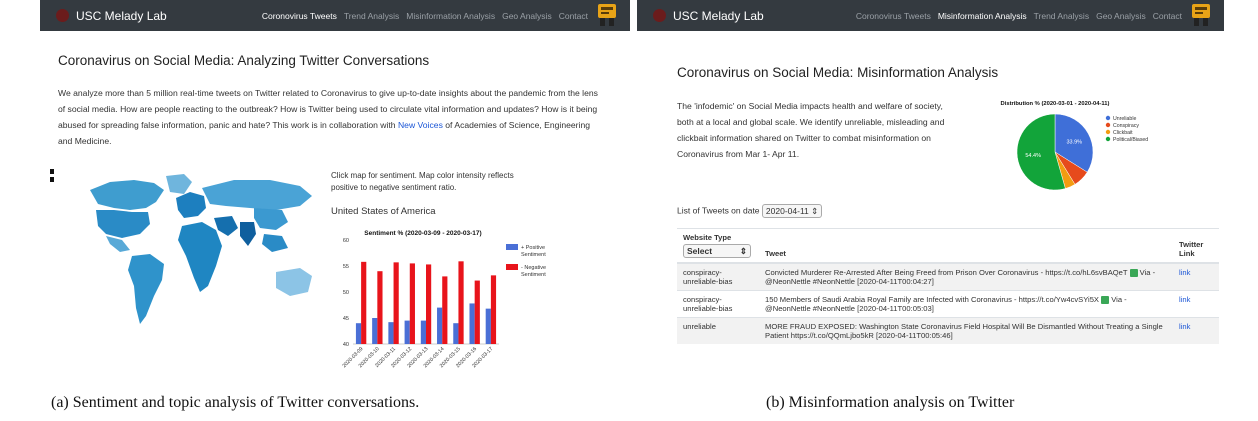  What do you see at coordinates (127, 195) in the screenshot?
I see `map-region-canada` at bounding box center [127, 195].